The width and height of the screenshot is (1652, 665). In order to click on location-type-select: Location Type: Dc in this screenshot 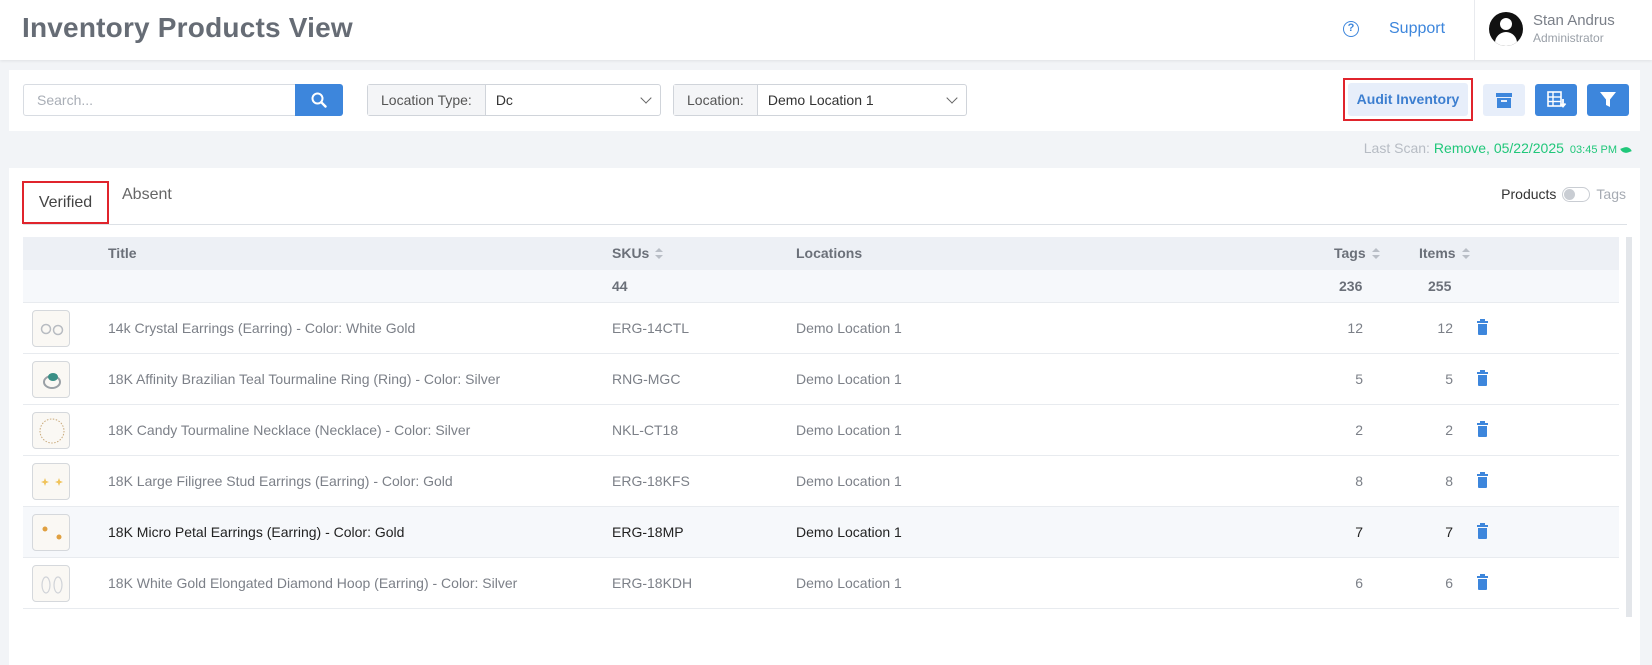, I will do `click(514, 100)`.